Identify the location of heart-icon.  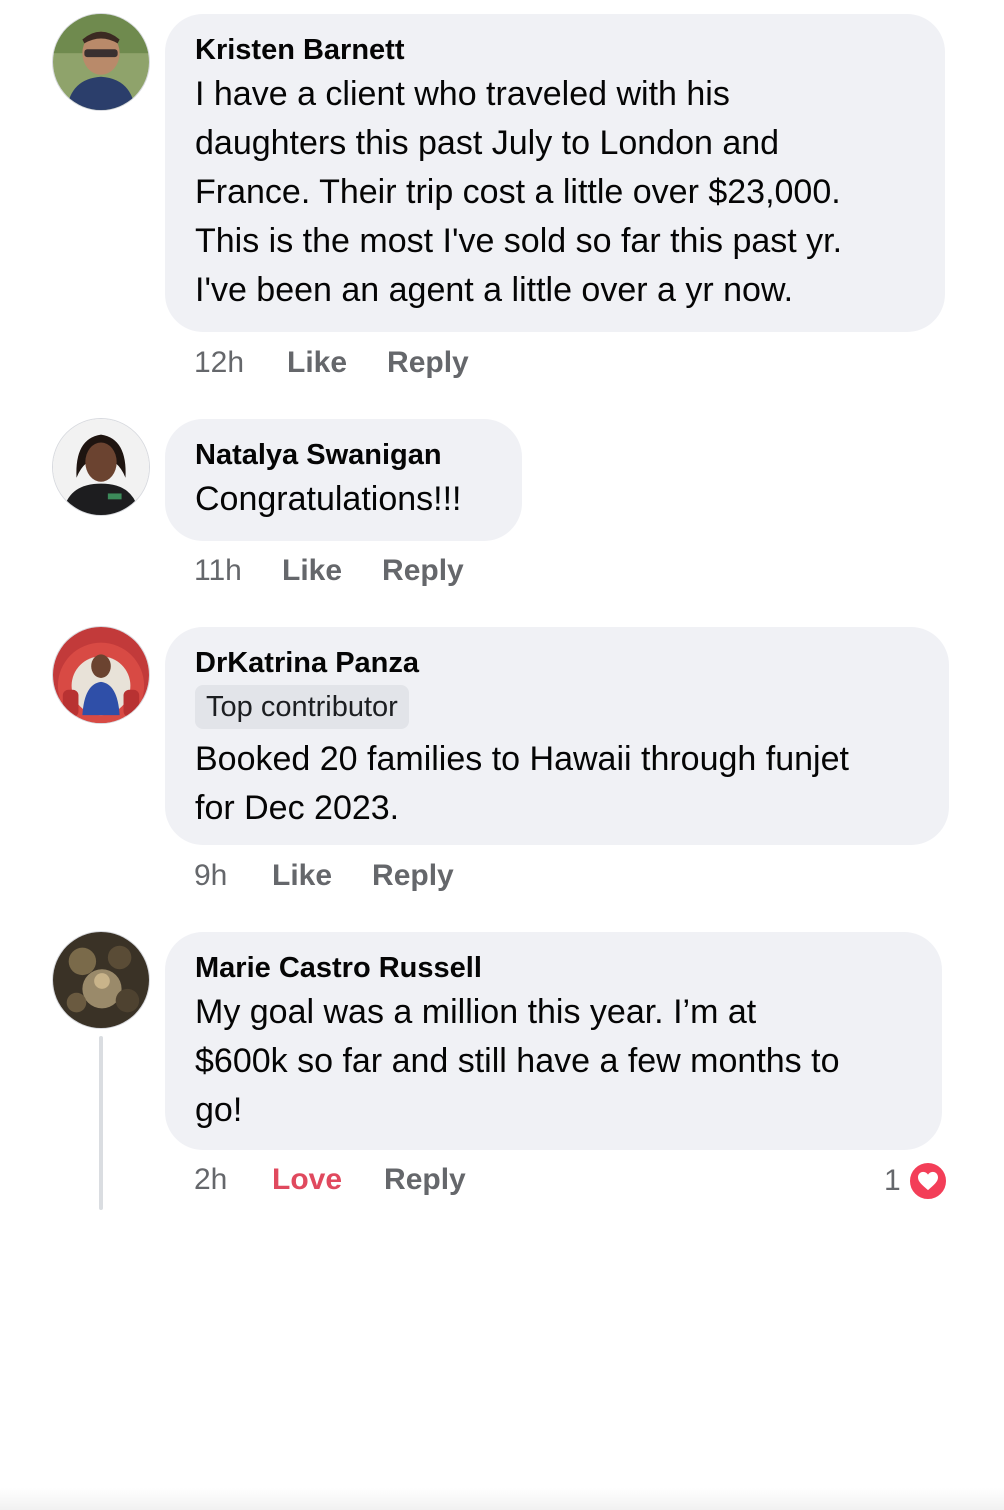
(927, 1181).